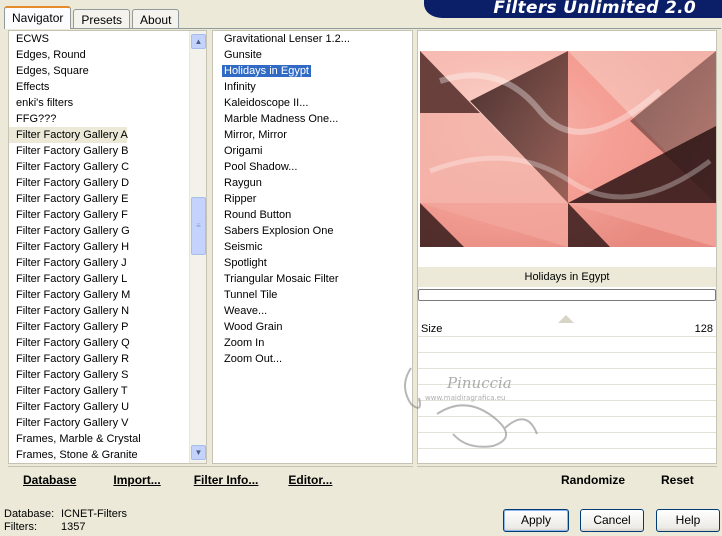 This screenshot has width=722, height=536. Describe the element at coordinates (612, 520) in the screenshot. I see `cancel-button: Cancel` at that location.